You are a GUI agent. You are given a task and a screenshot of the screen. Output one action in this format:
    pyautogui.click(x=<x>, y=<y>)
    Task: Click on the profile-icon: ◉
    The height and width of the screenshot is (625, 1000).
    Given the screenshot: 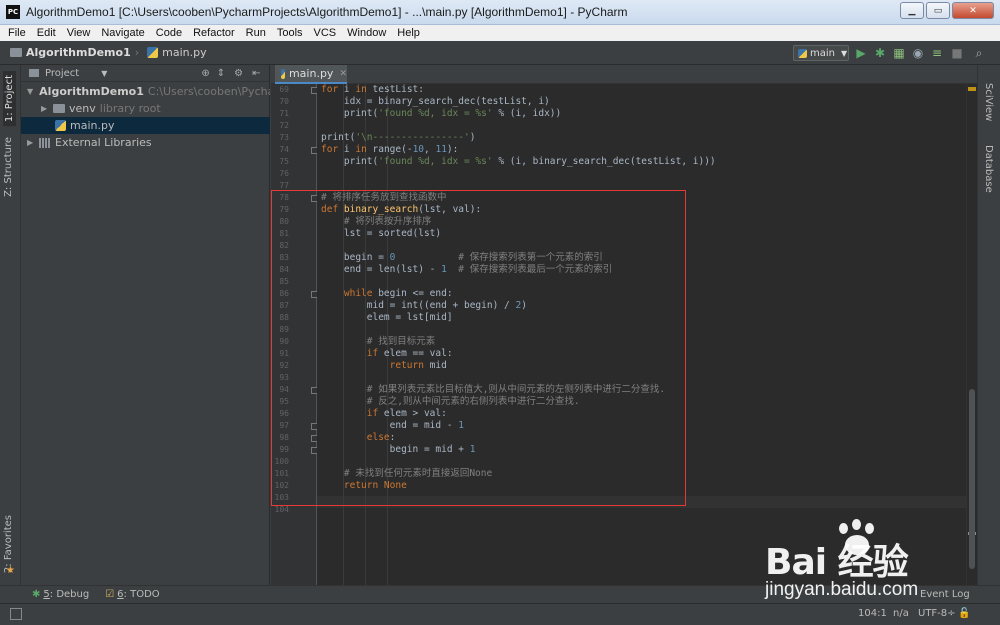 What is the action you would take?
    pyautogui.click(x=918, y=53)
    